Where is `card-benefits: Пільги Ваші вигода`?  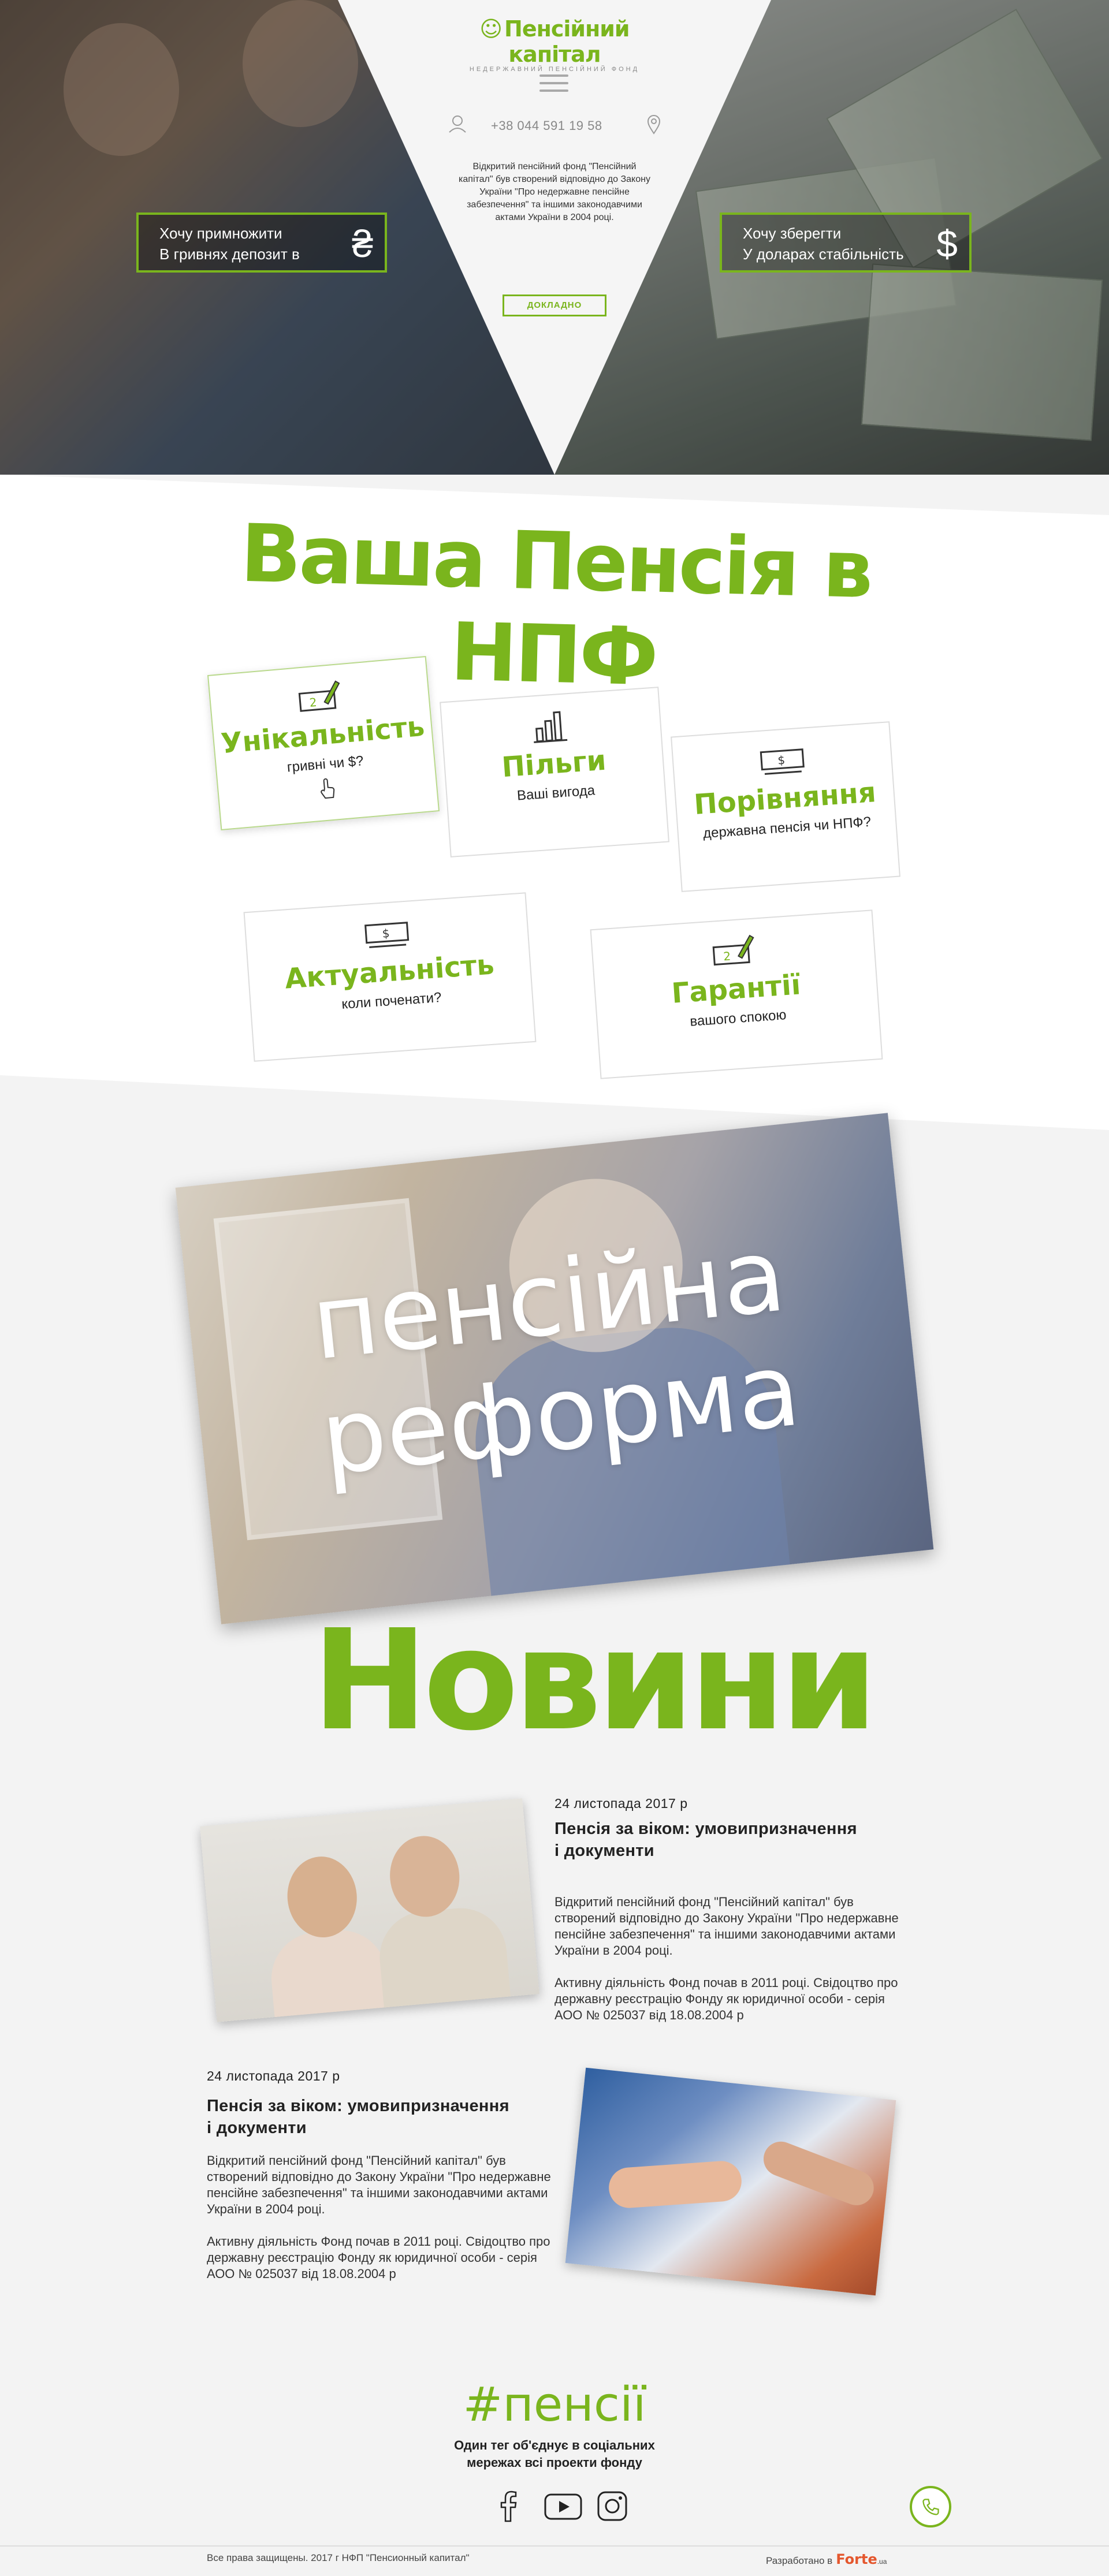 card-benefits: Пільги Ваші вигода is located at coordinates (554, 772).